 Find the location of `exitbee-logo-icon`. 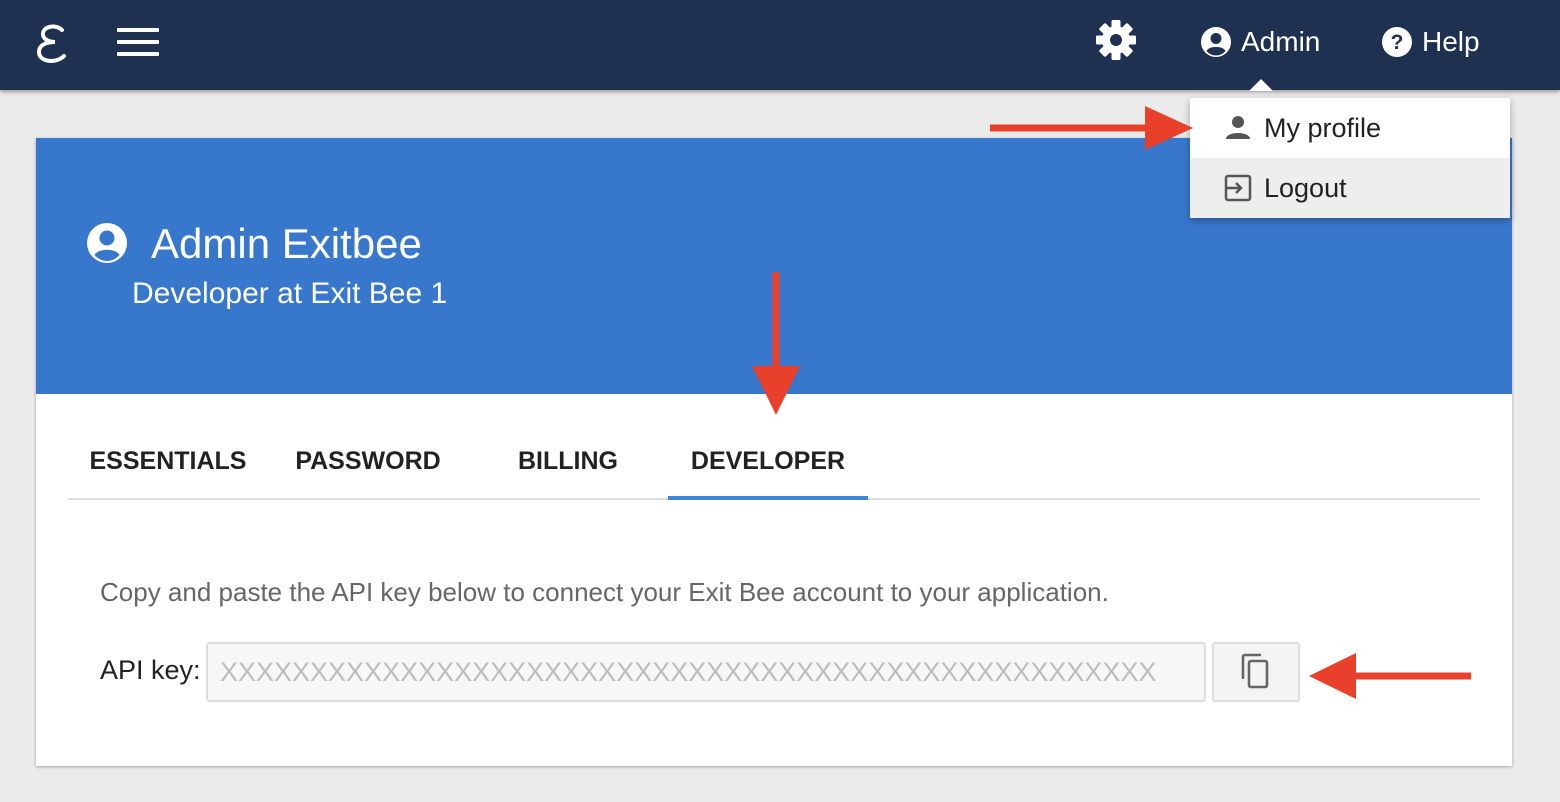

exitbee-logo-icon is located at coordinates (54, 44).